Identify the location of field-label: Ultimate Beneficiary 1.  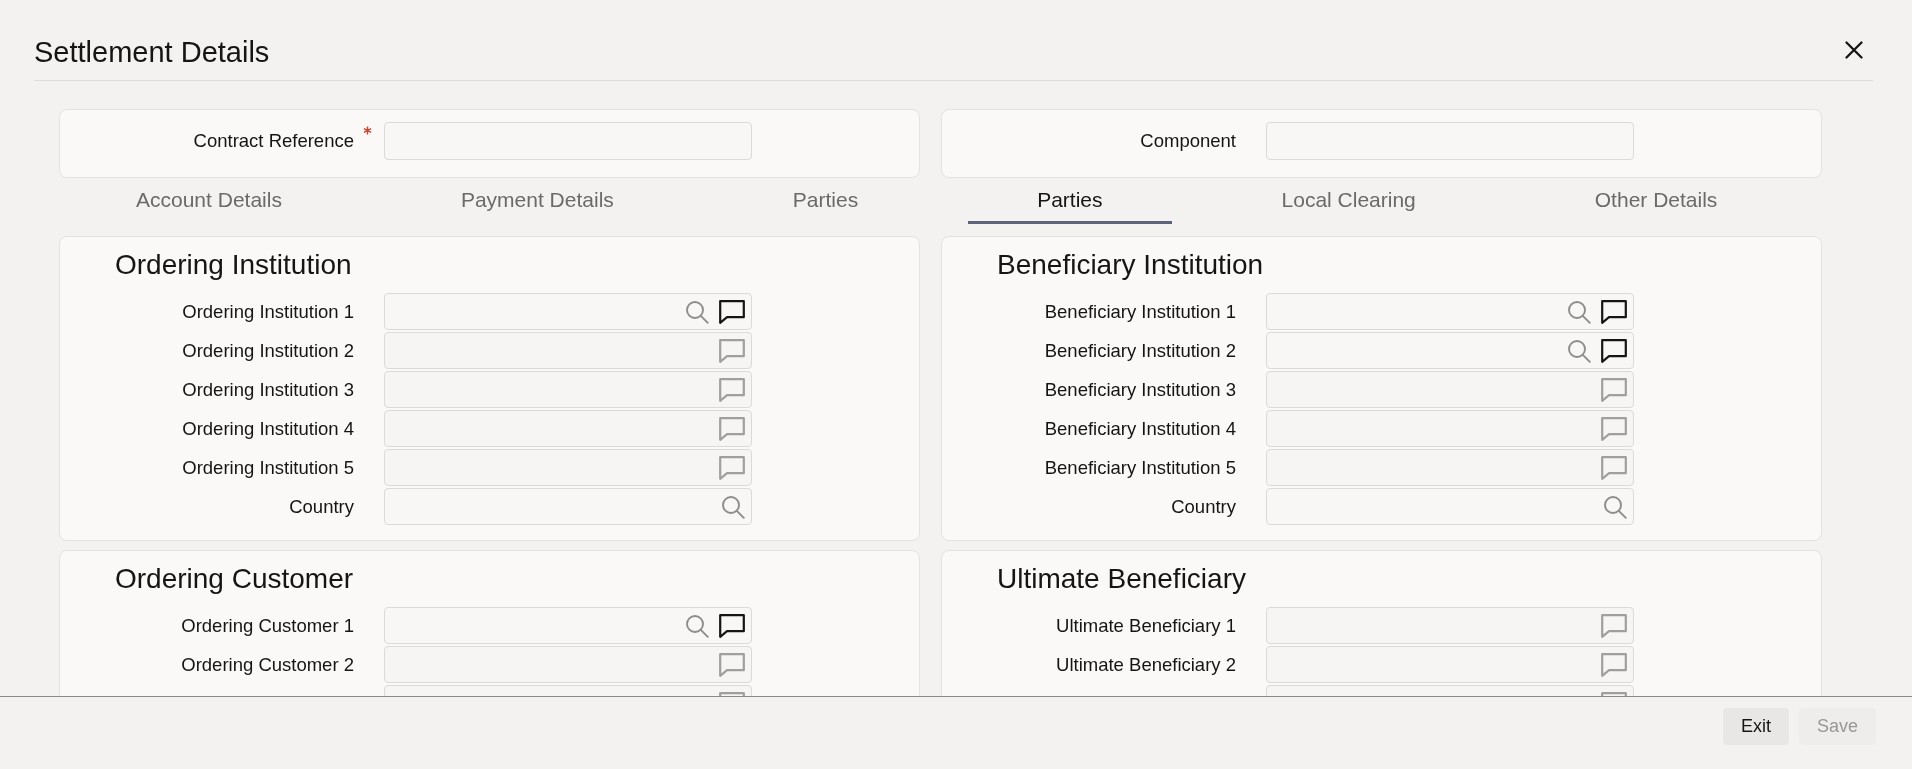
(1146, 625).